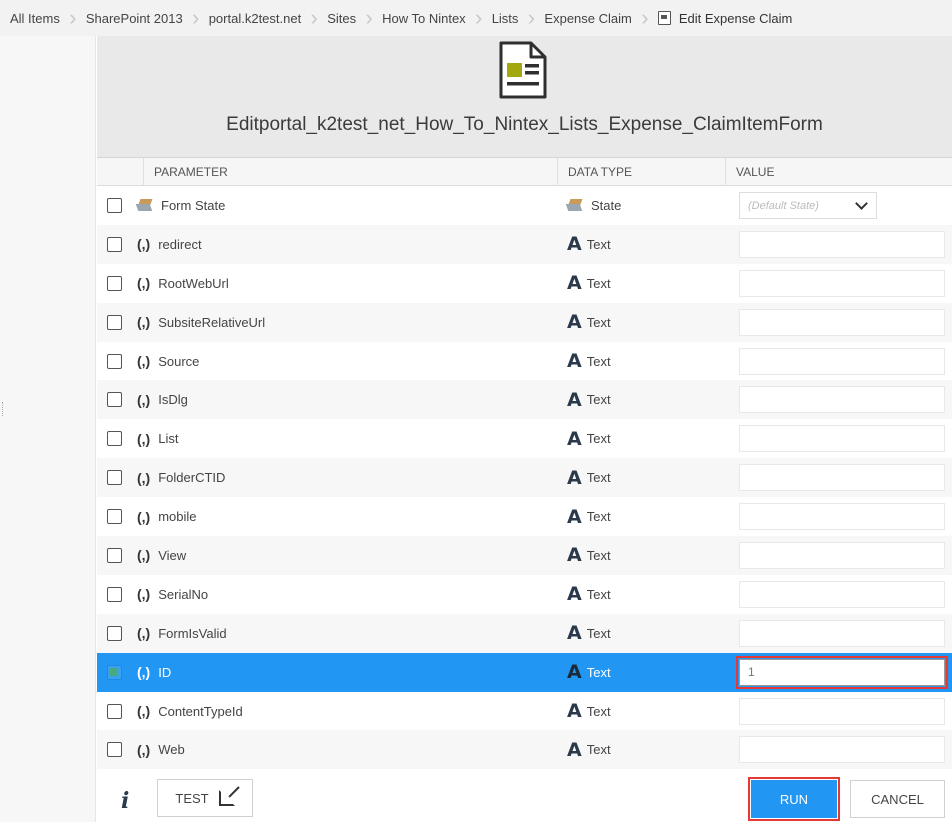 This screenshot has height=822, width=952. I want to click on breadcrumb-item-sites: Sites, so click(341, 18).